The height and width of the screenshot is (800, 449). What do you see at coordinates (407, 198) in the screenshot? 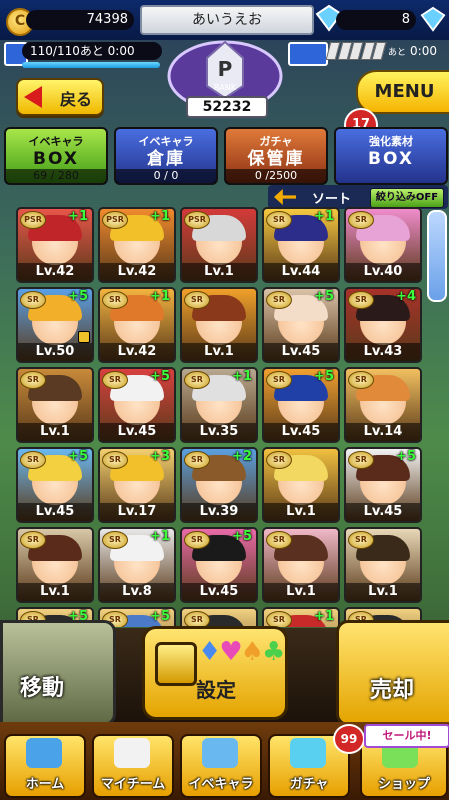
I see `filter-button: 絞り込みOFF` at bounding box center [407, 198].